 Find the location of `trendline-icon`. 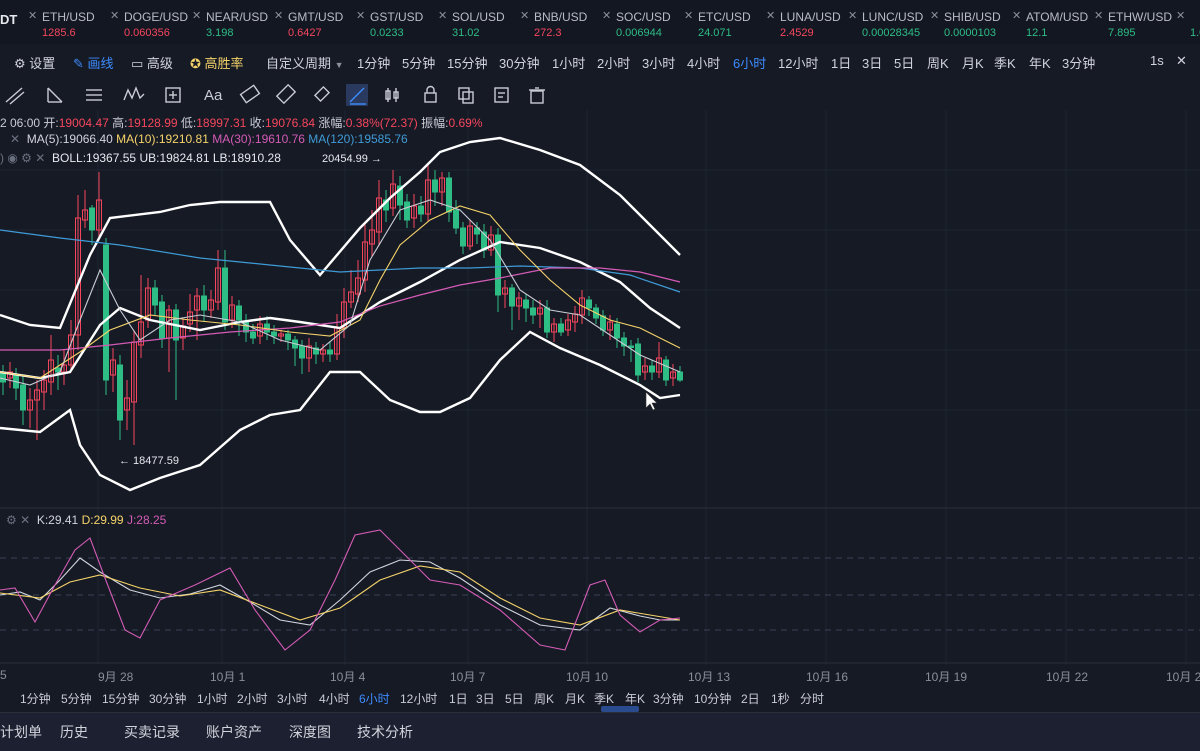

trendline-icon is located at coordinates (15, 96).